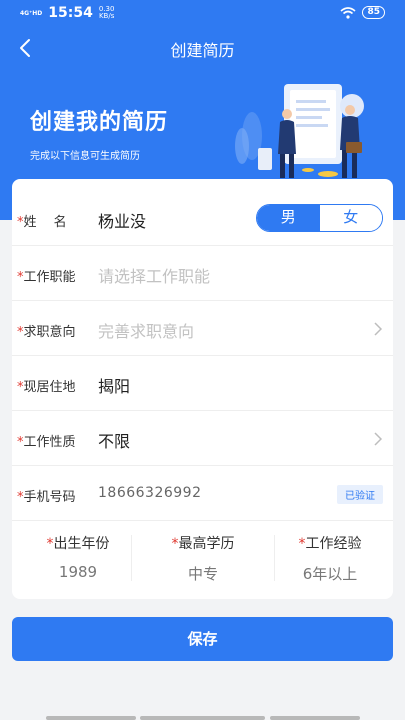  Describe the element at coordinates (202, 438) in the screenshot. I see `job-type-row: *工作性质 不限` at that location.